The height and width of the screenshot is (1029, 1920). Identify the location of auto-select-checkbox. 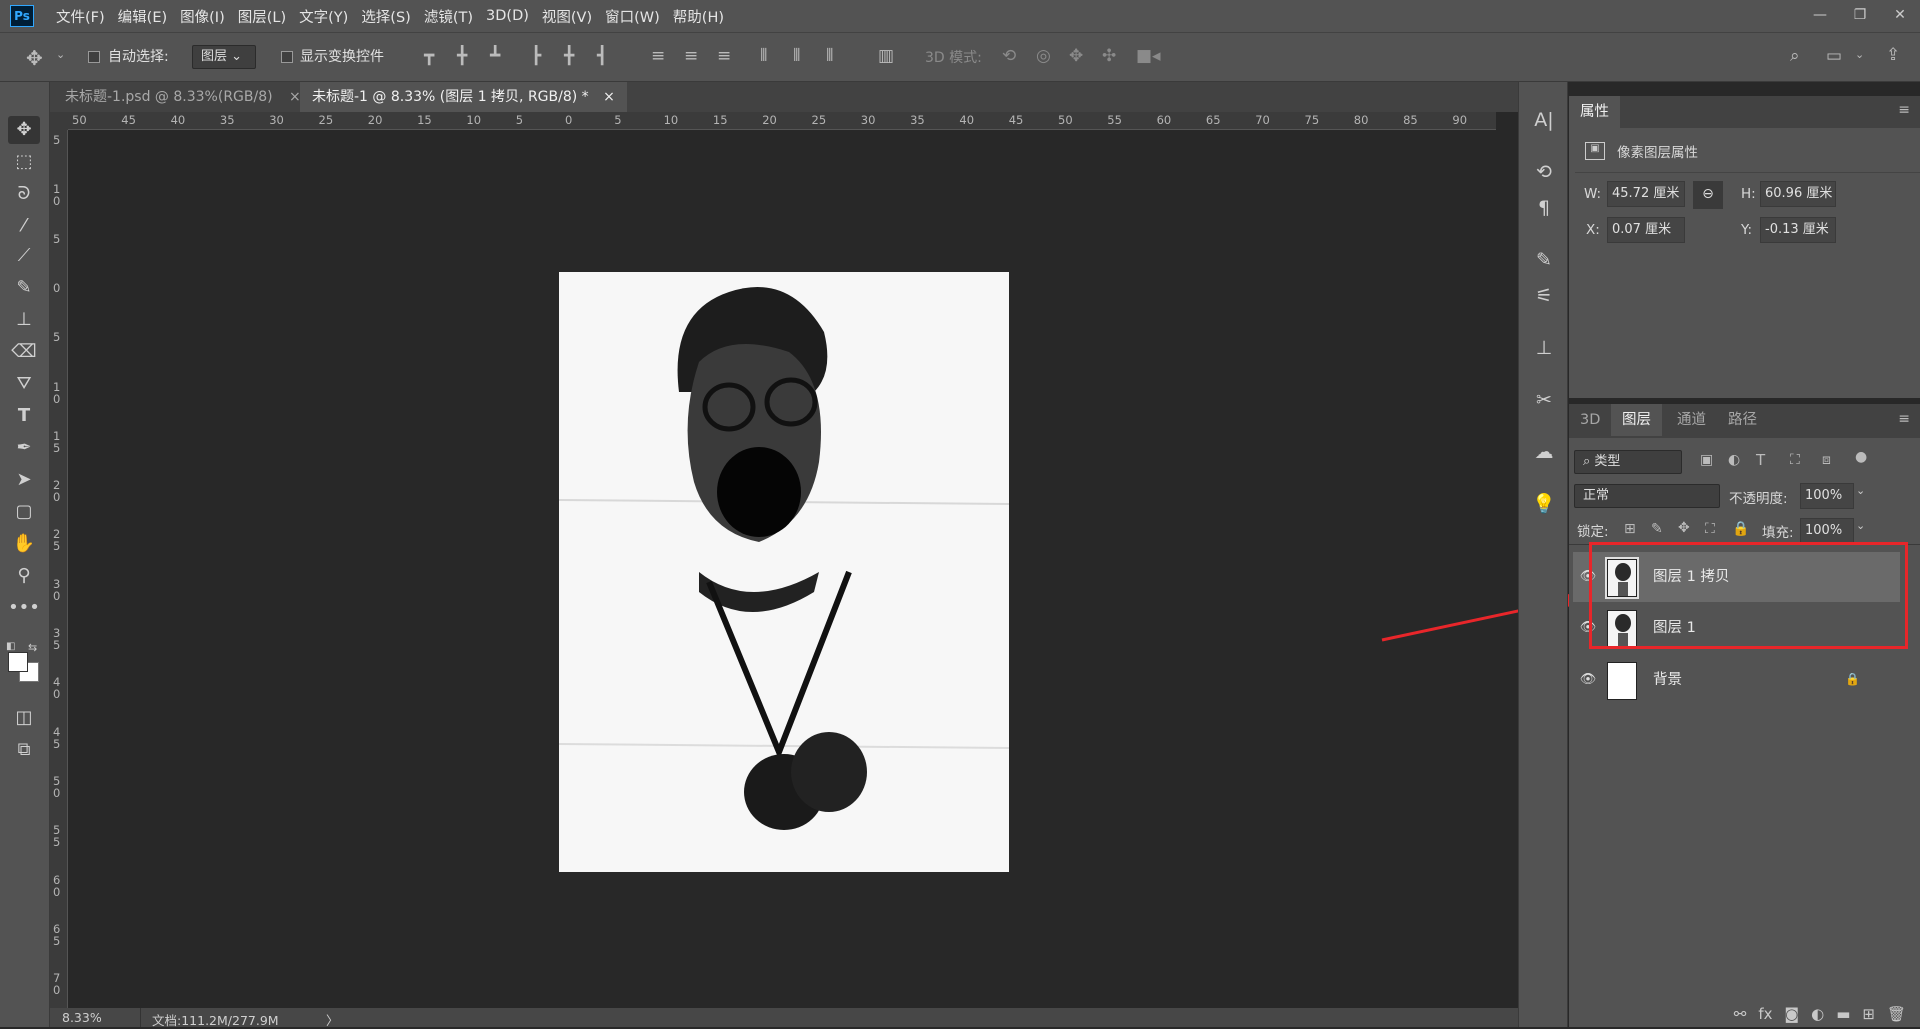
(94, 57).